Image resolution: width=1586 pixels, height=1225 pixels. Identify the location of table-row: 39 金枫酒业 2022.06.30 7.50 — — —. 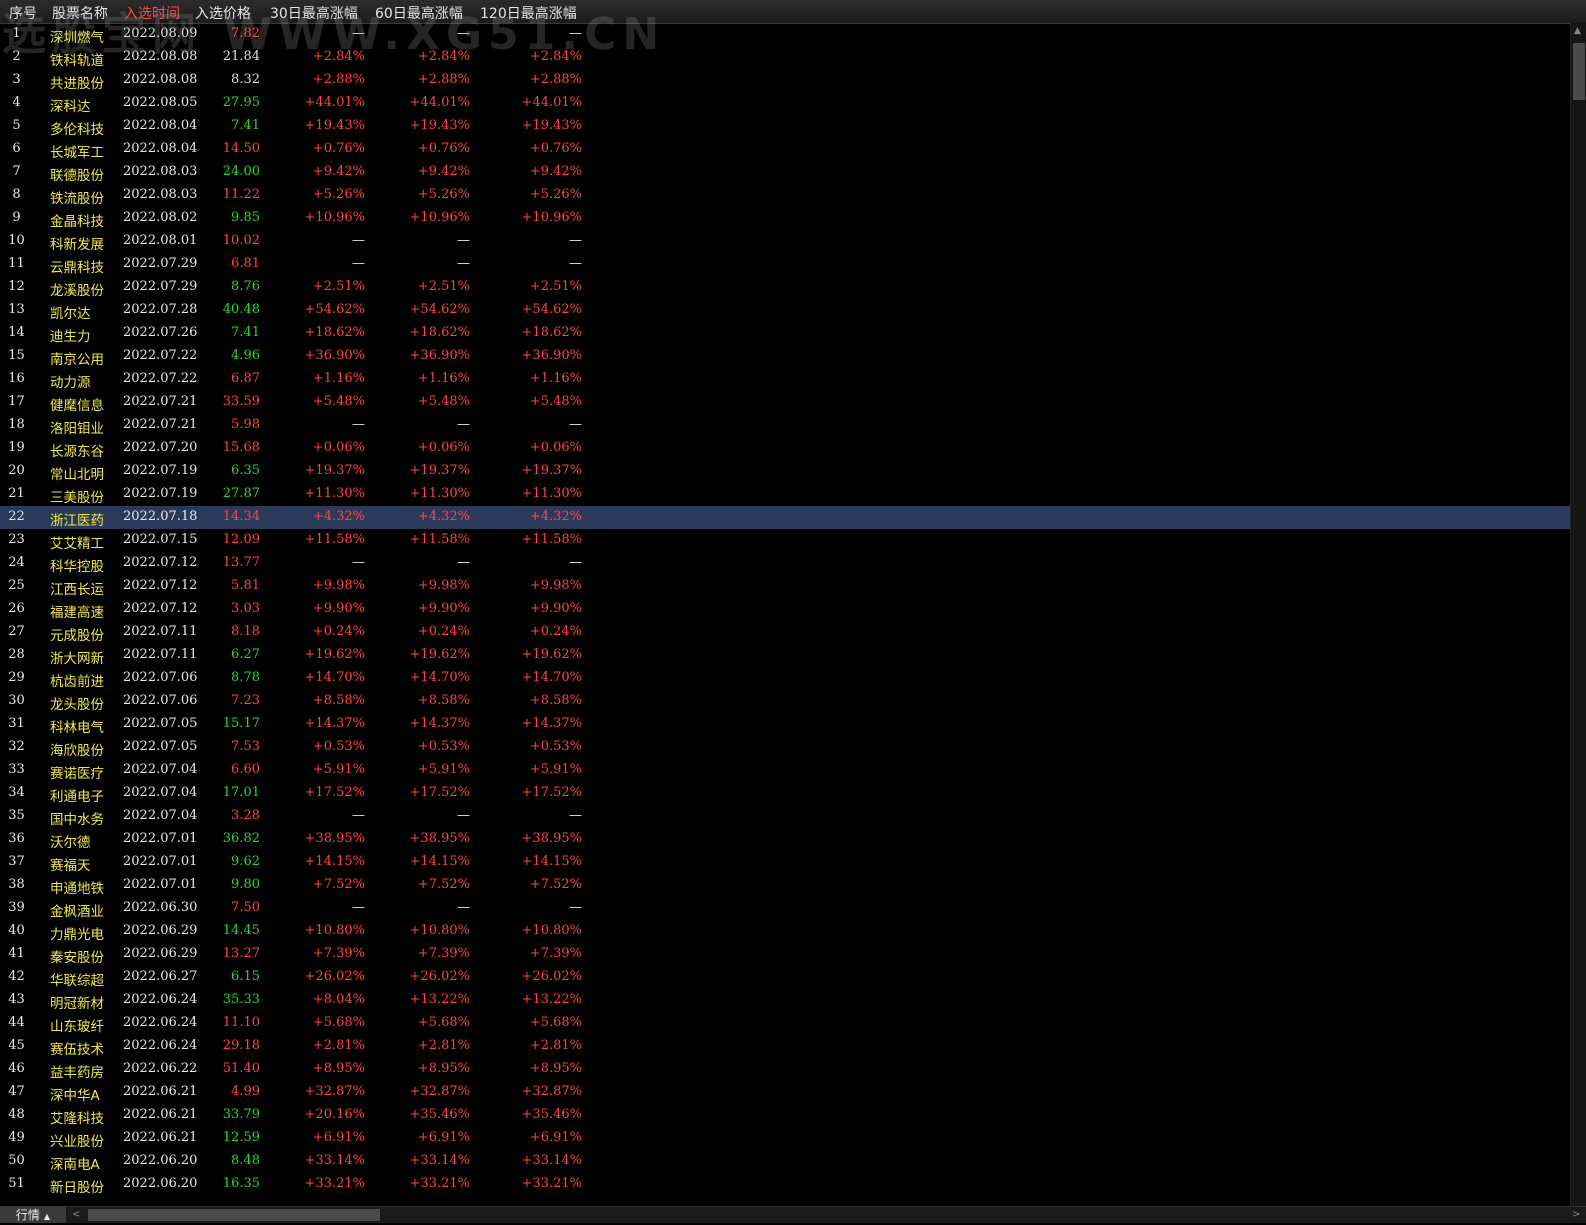
(785, 908).